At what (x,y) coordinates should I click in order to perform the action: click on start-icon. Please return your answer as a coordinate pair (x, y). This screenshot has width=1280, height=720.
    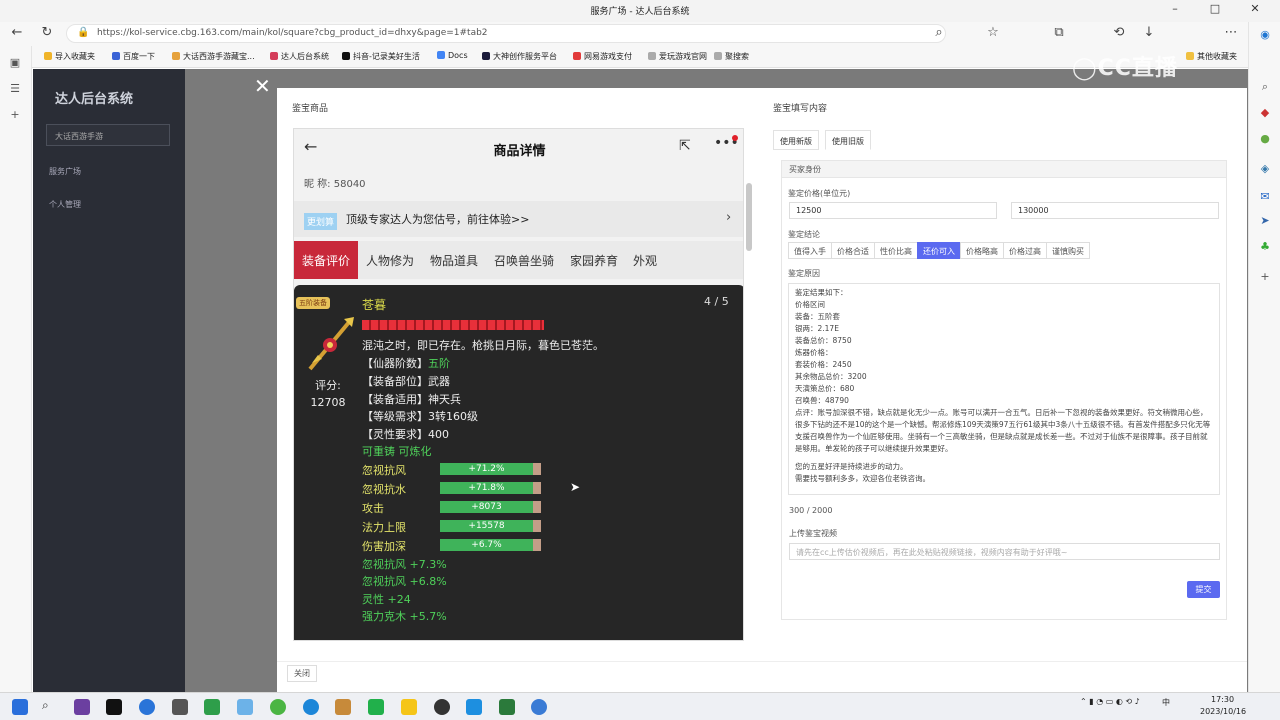
    Looking at the image, I should click on (20, 707).